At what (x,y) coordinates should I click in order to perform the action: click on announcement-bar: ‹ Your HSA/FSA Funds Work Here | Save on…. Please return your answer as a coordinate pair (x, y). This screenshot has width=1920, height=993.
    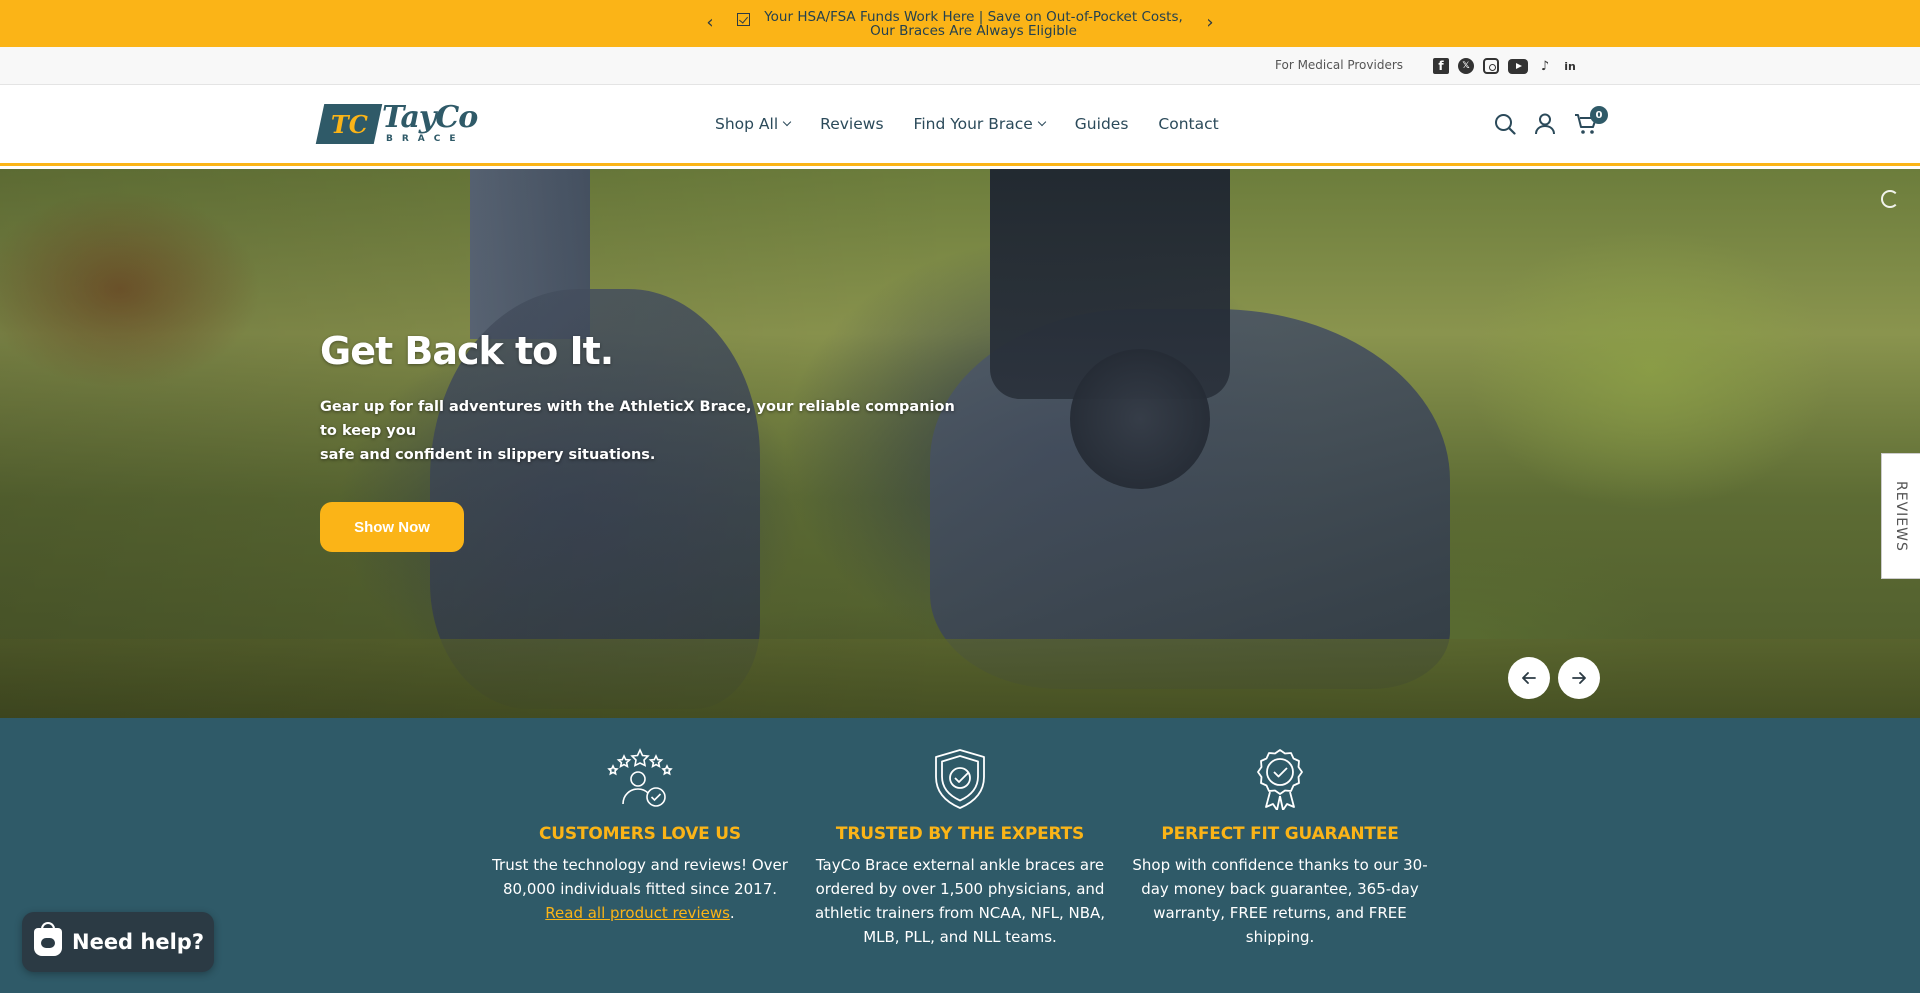
    Looking at the image, I should click on (960, 23).